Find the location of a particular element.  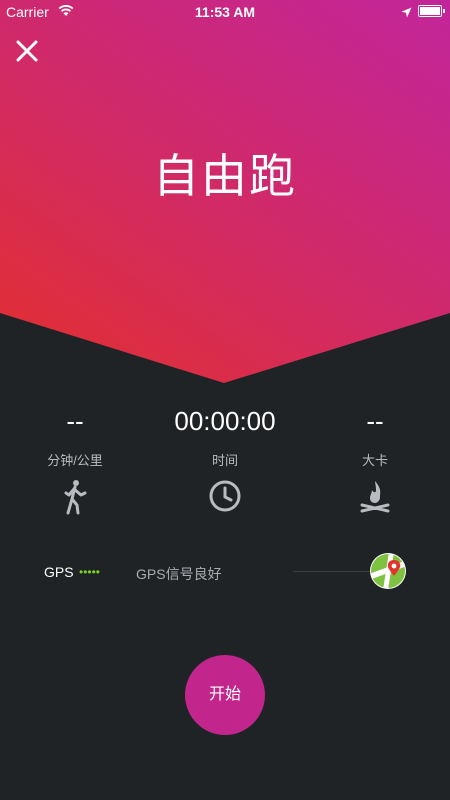

pace-stat: -- 分钟/公里 is located at coordinates (75, 459).